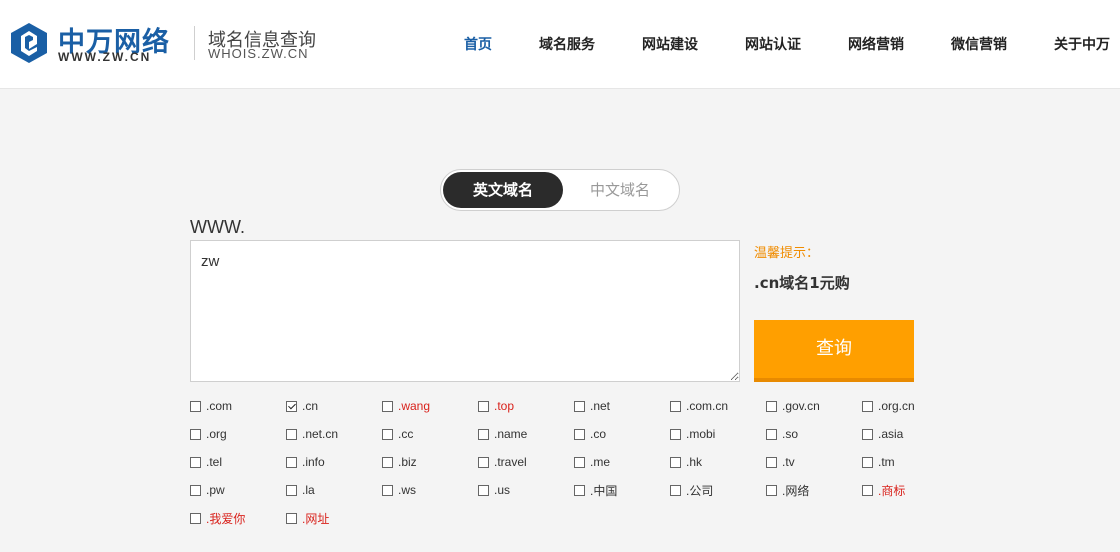 The width and height of the screenshot is (1120, 552). What do you see at coordinates (1082, 44) in the screenshot?
I see `nav-item-about: 关于中万` at bounding box center [1082, 44].